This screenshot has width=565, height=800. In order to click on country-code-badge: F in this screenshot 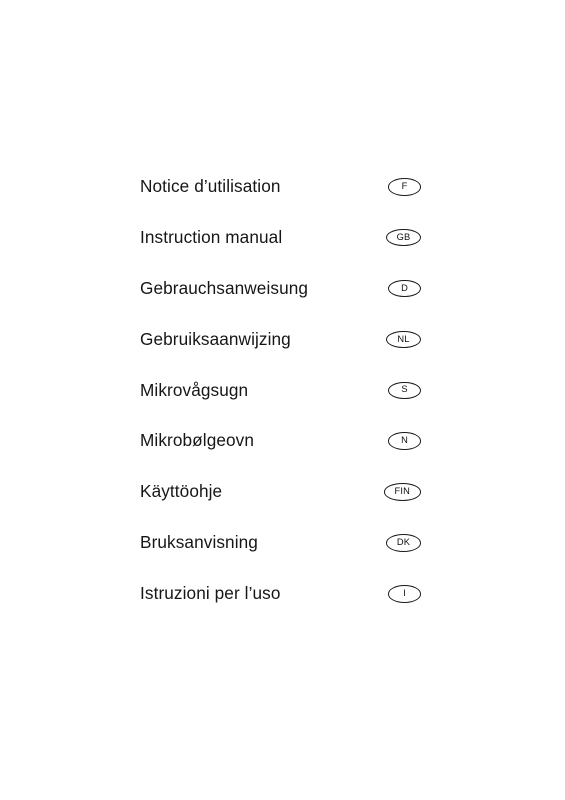, I will do `click(404, 187)`.